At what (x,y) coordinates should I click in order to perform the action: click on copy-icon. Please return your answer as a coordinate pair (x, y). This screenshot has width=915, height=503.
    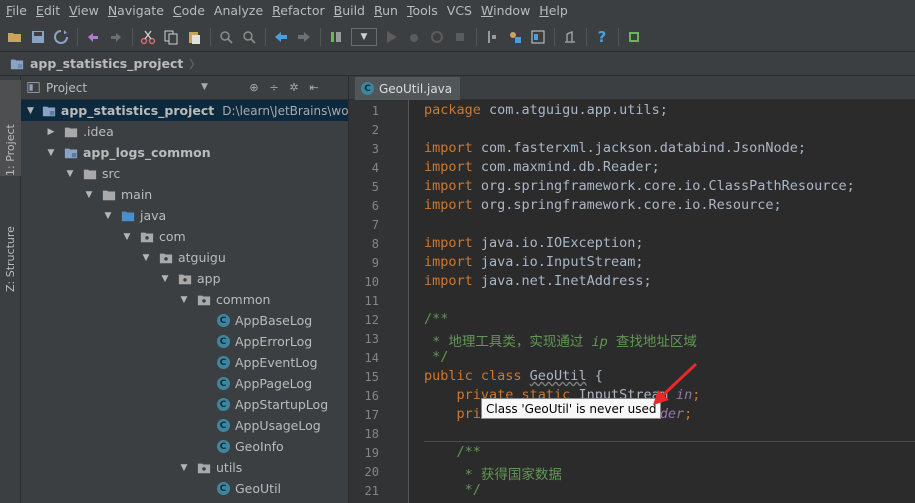
    Looking at the image, I should click on (171, 37).